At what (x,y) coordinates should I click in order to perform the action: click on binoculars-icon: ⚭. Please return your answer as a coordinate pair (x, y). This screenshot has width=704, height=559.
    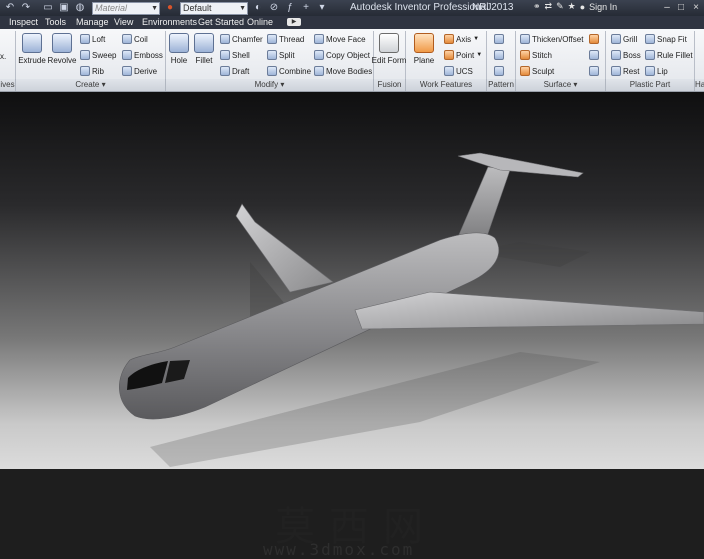
    Looking at the image, I should click on (537, 6).